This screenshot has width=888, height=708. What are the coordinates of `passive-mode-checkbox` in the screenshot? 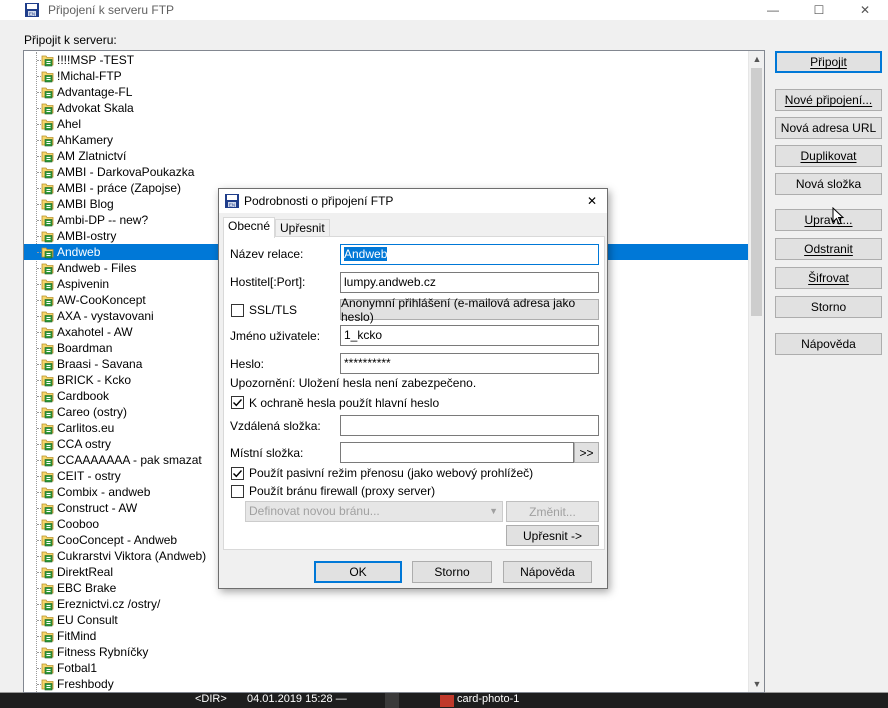 It's located at (237, 473).